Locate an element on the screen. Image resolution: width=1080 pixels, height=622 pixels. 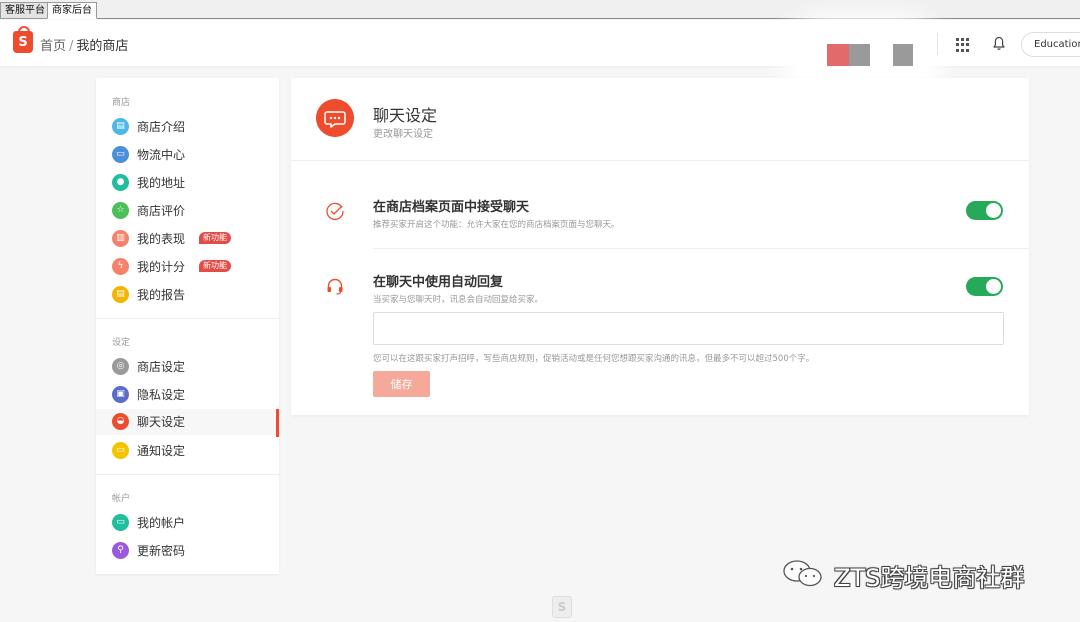
sidebar-item-reviews: ☆ 商店评价 is located at coordinates (187, 211).